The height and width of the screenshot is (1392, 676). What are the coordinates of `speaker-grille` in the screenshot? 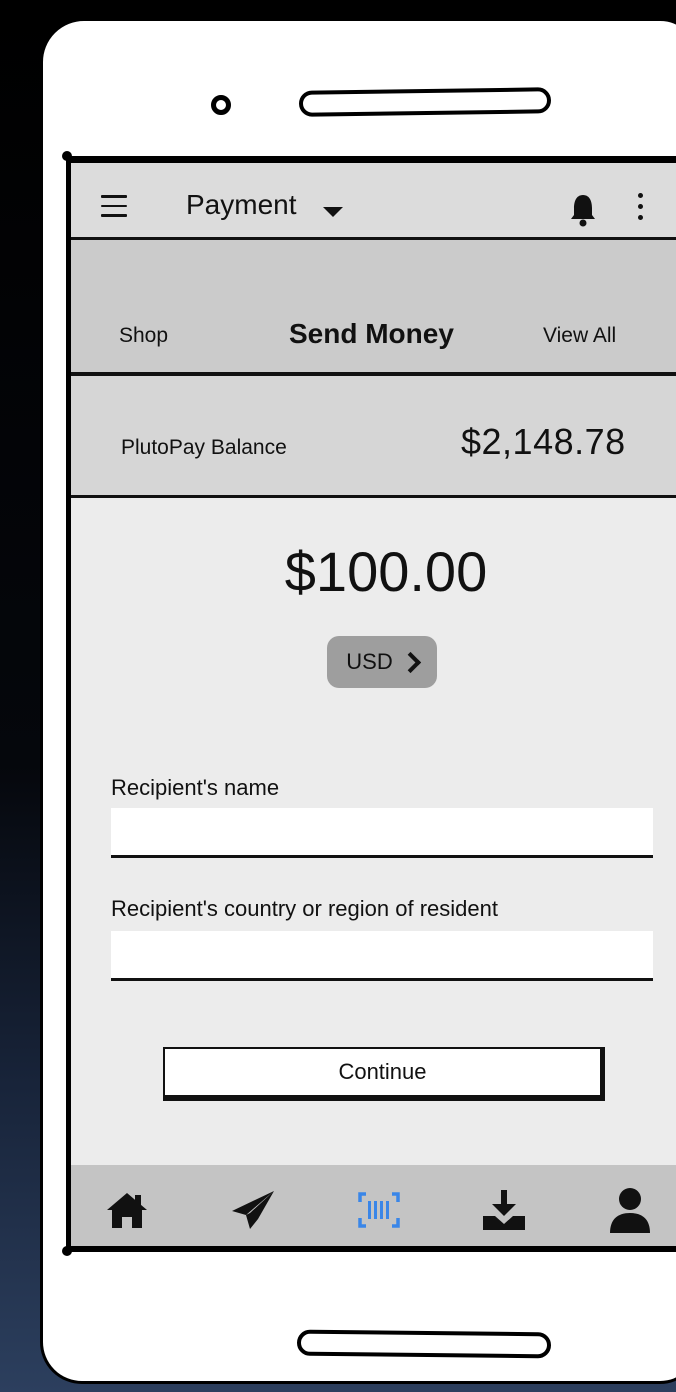 It's located at (425, 102).